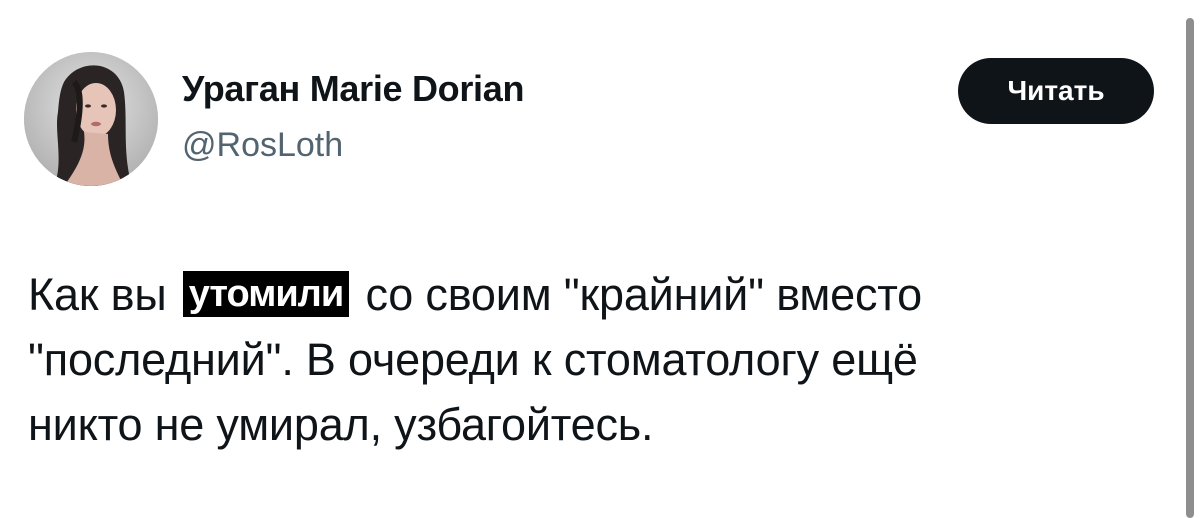  I want to click on author-display-name: Ураган Marie Dorian, so click(353, 89).